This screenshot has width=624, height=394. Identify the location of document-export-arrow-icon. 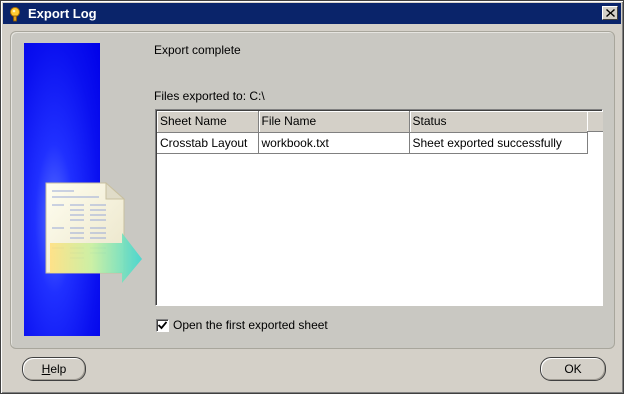
(93, 232).